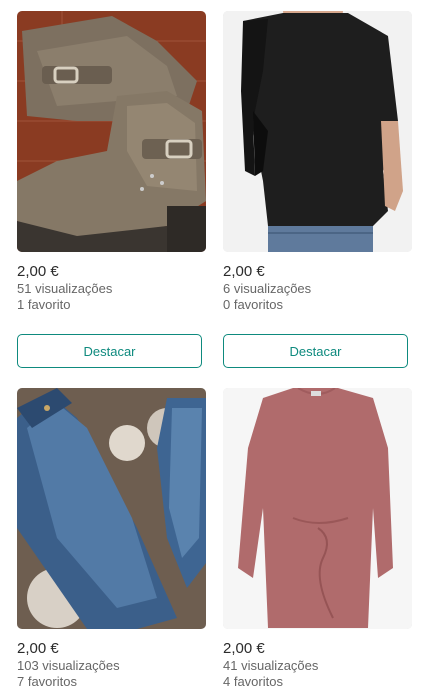 This screenshot has width=429, height=699. Describe the element at coordinates (68, 665) in the screenshot. I see `listing-views: 103 visualizações` at that location.